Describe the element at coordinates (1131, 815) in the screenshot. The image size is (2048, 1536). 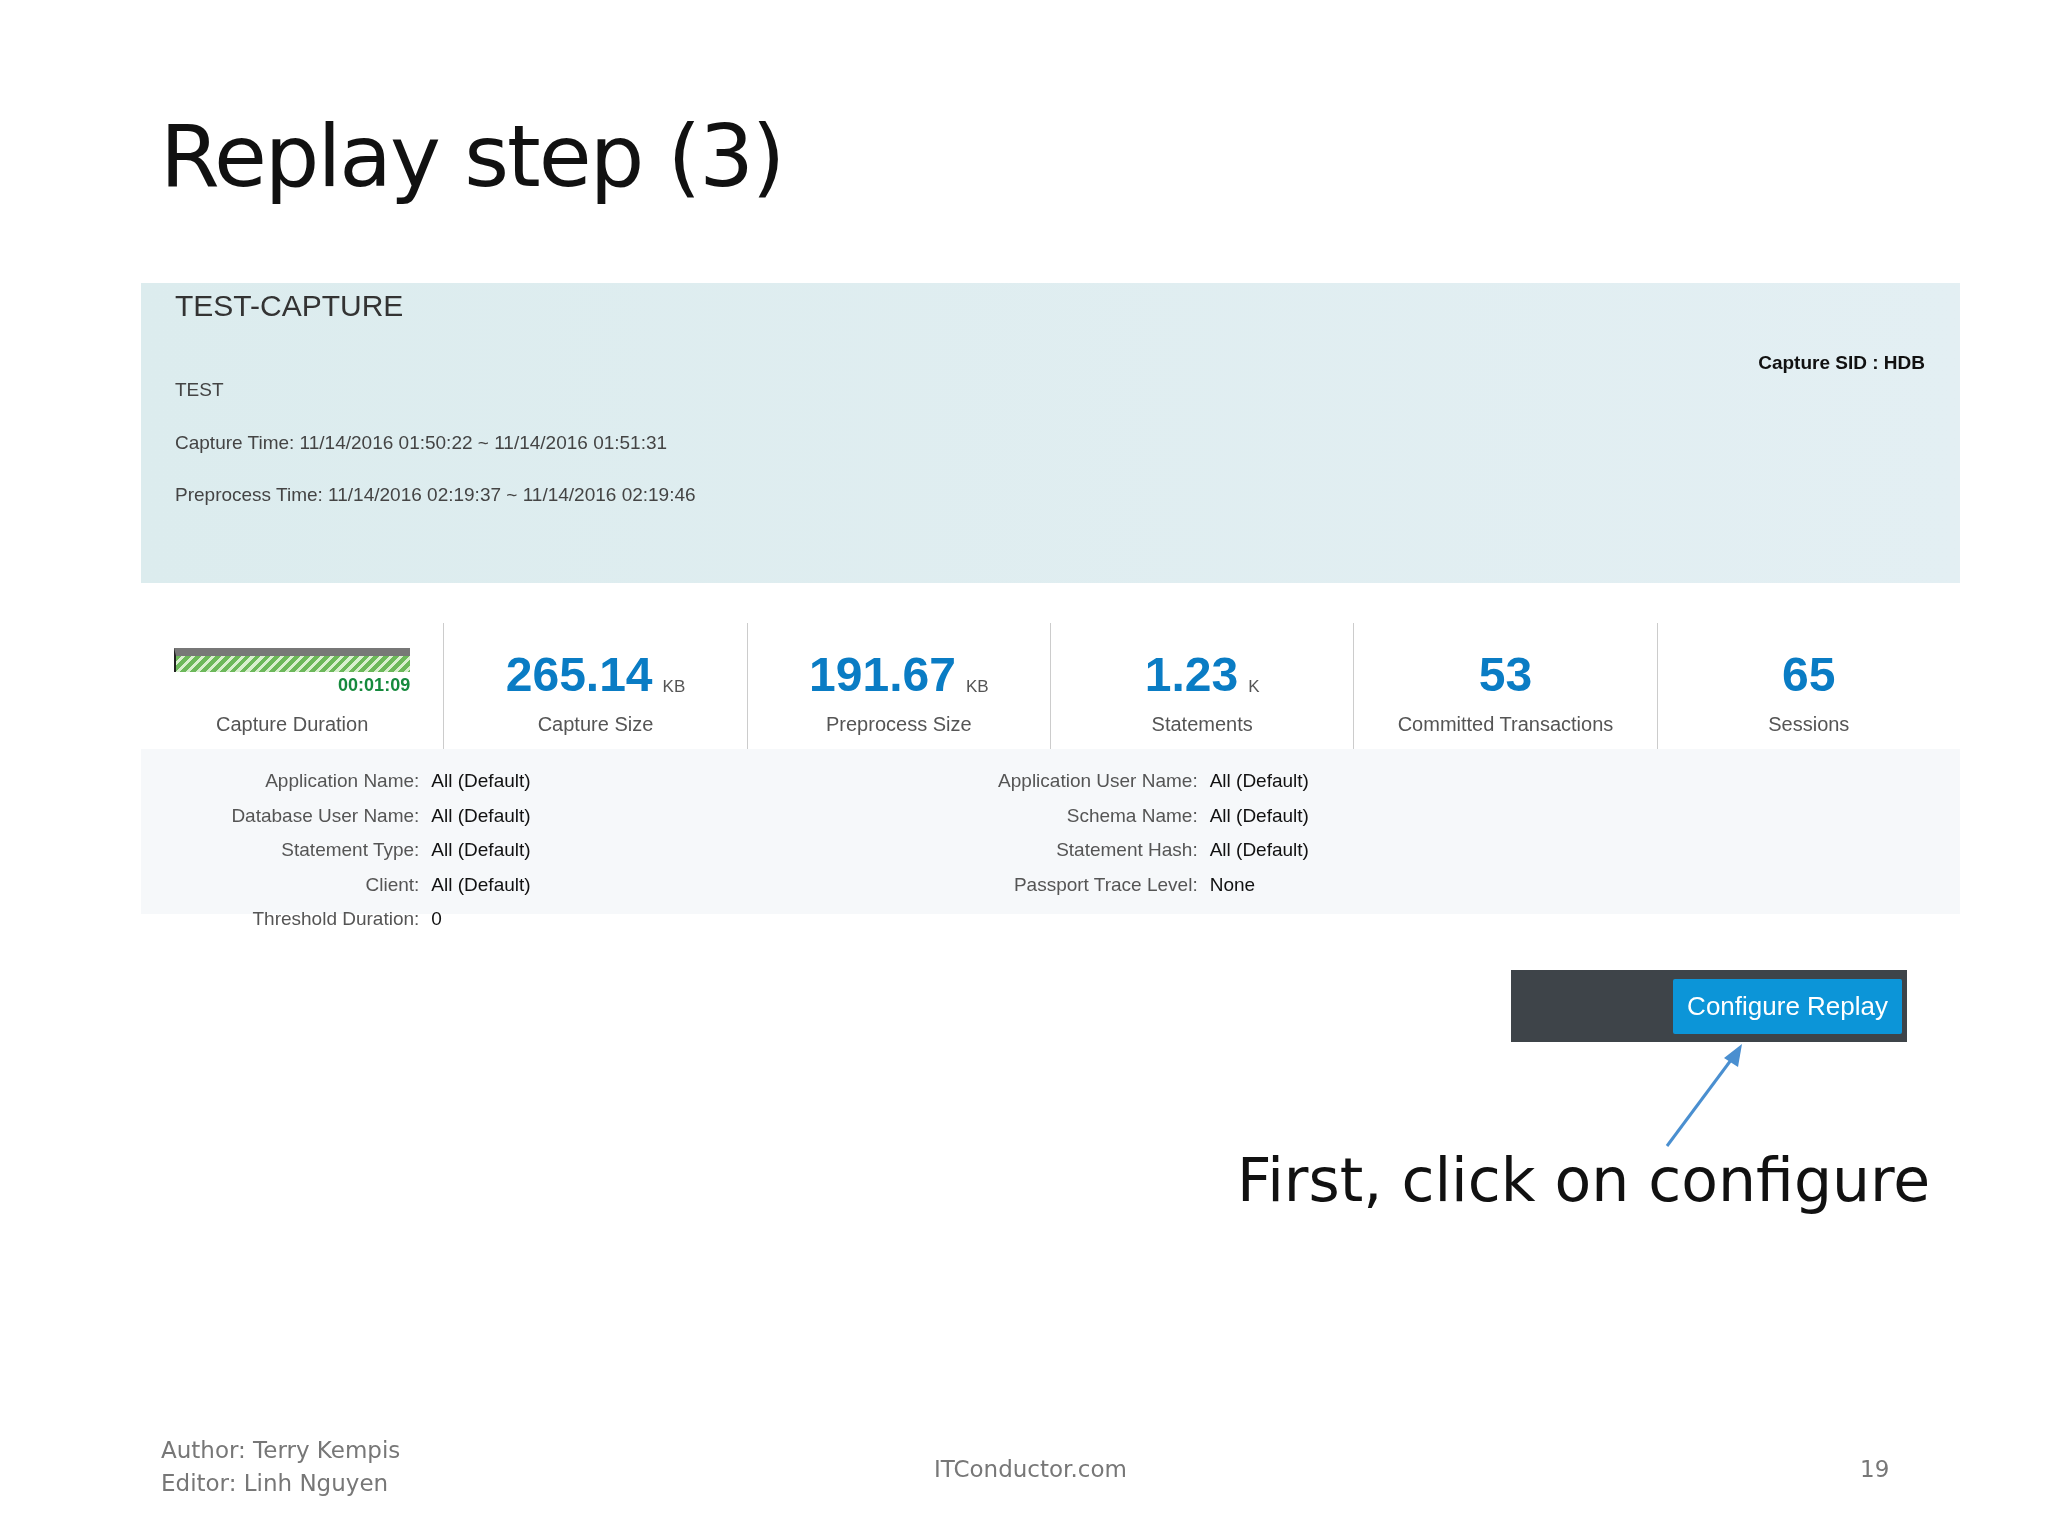
I see `filter-label: Schema Name:` at that location.